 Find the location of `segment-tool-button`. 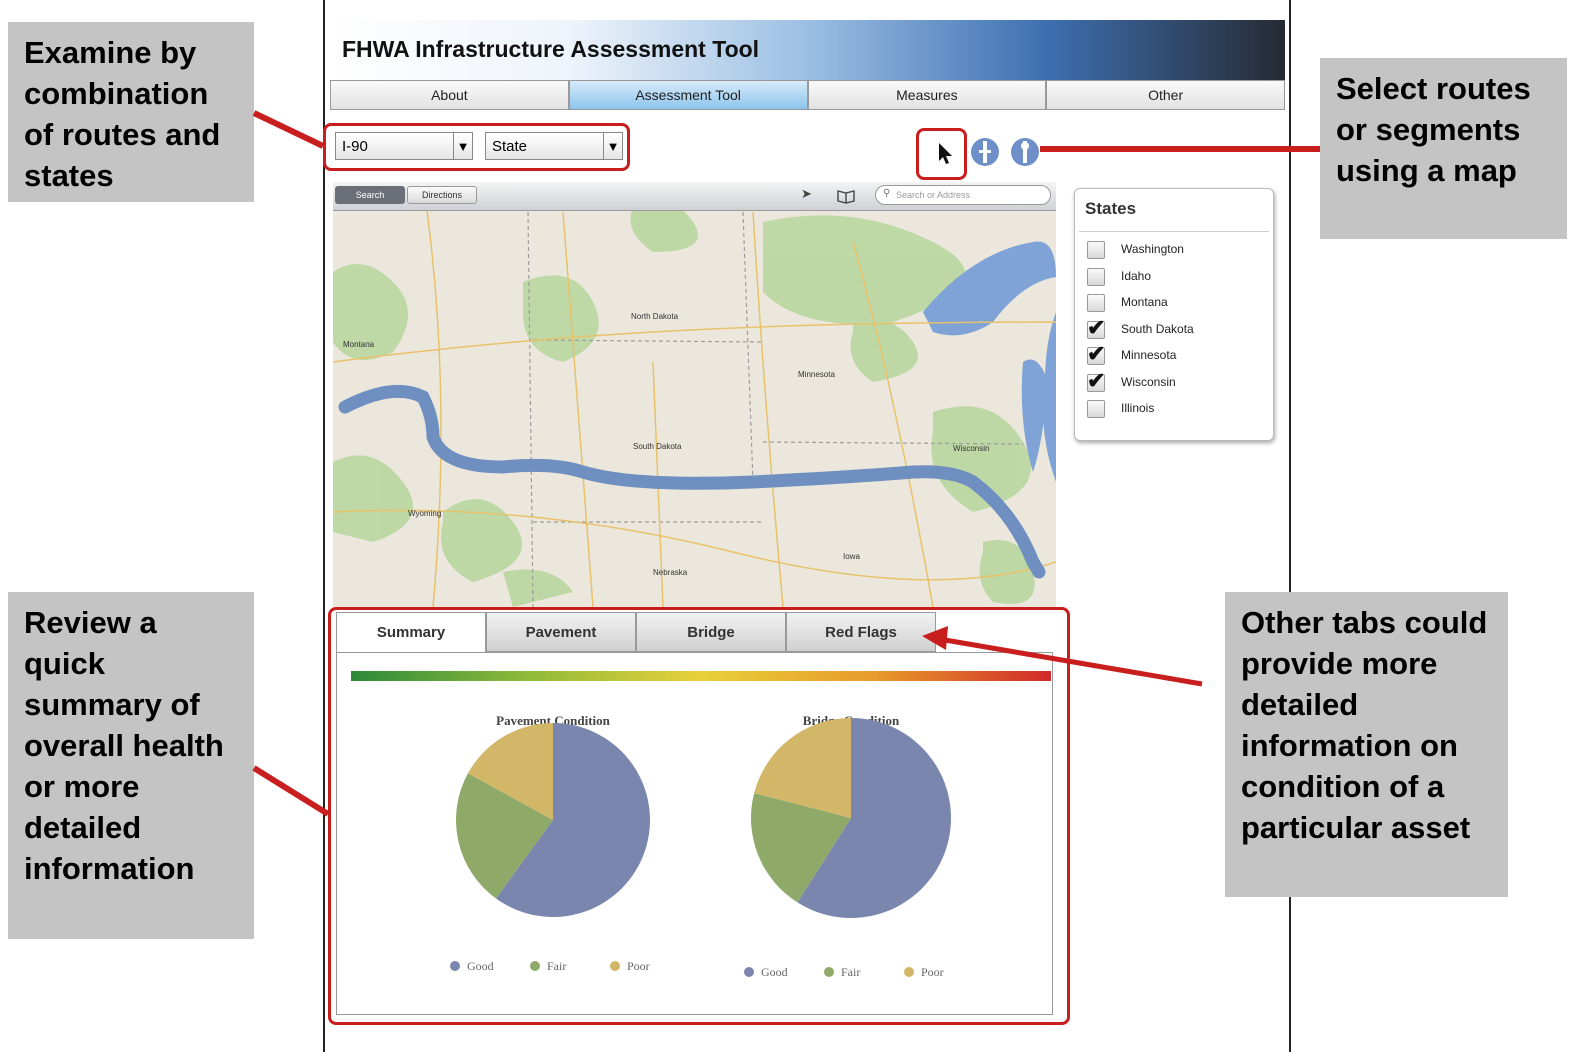

segment-tool-button is located at coordinates (985, 152).